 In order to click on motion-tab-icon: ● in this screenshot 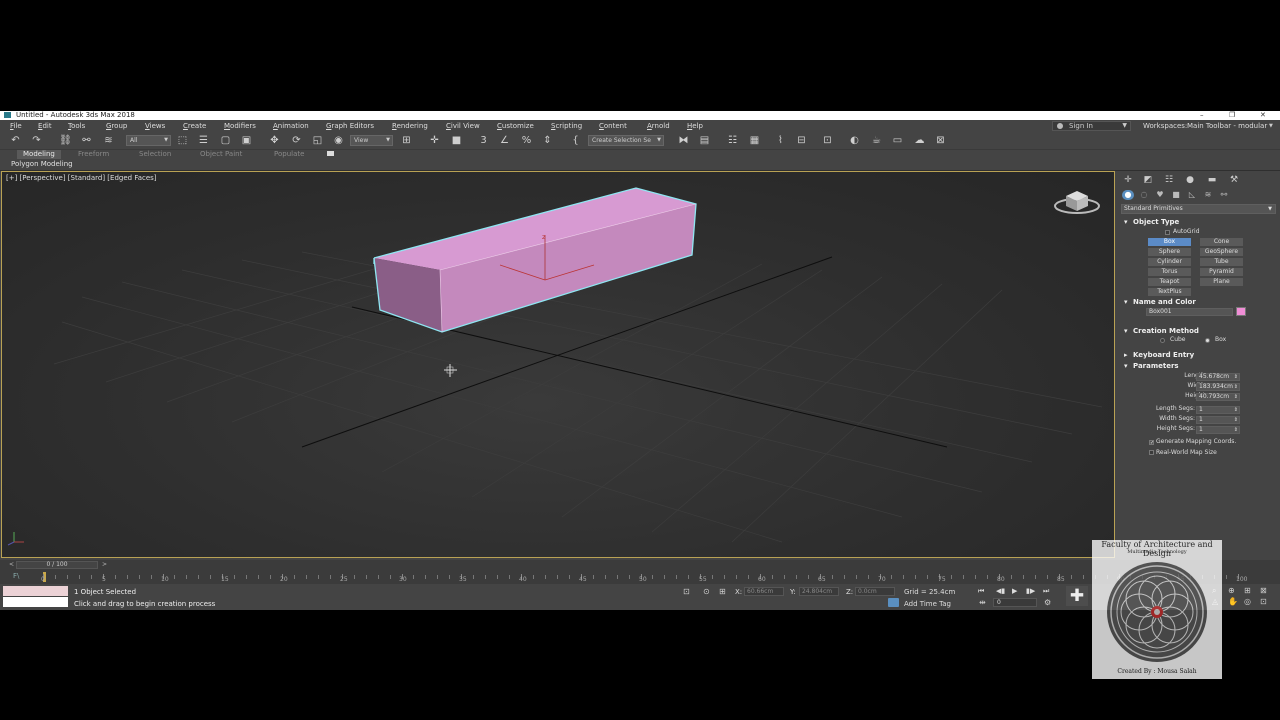, I will do `click(1190, 180)`.